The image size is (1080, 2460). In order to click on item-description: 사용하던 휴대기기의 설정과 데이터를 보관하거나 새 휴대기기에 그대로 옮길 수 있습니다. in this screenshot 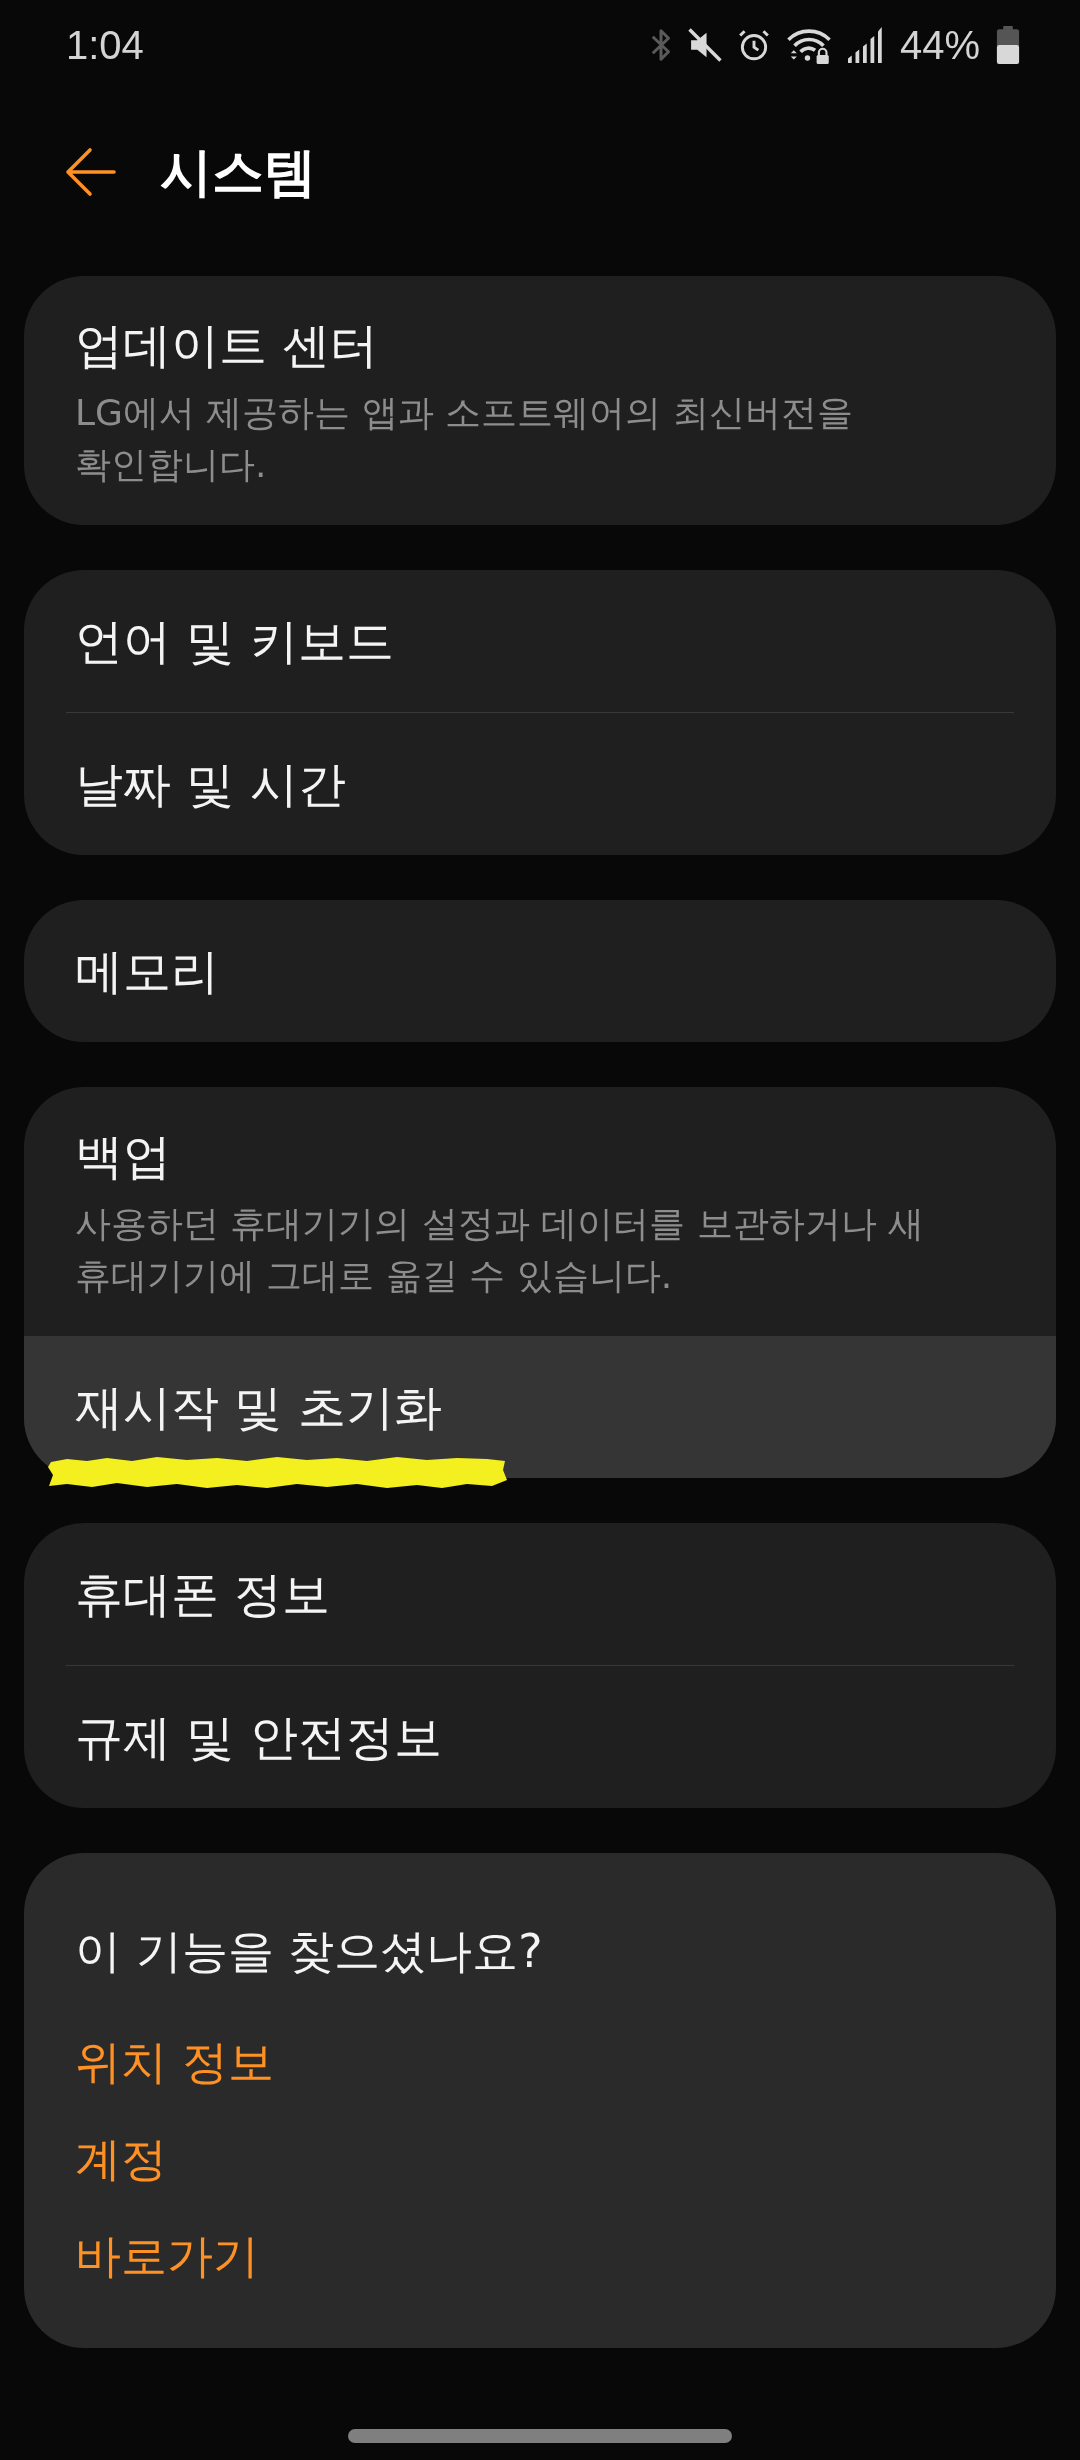, I will do `click(500, 1250)`.